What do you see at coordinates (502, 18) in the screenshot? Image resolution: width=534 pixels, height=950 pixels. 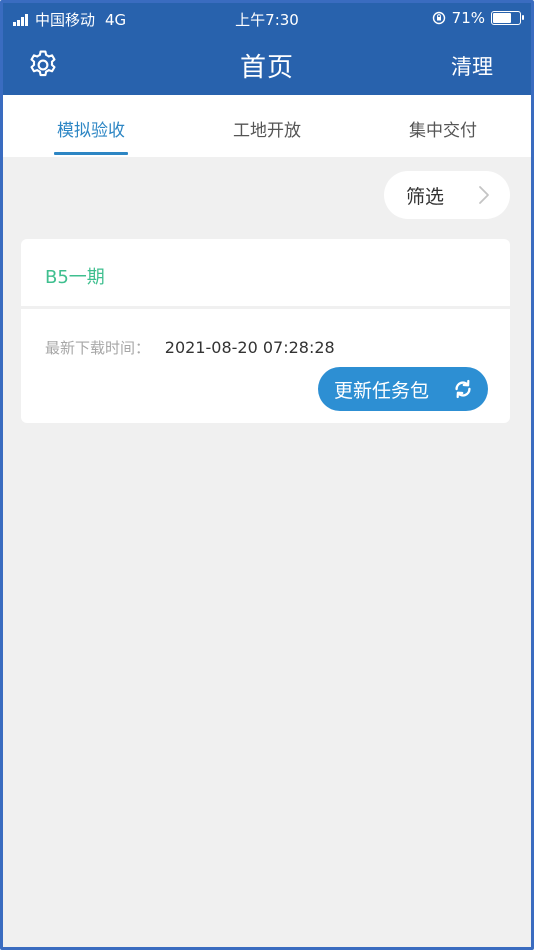 I see `battery-fill` at bounding box center [502, 18].